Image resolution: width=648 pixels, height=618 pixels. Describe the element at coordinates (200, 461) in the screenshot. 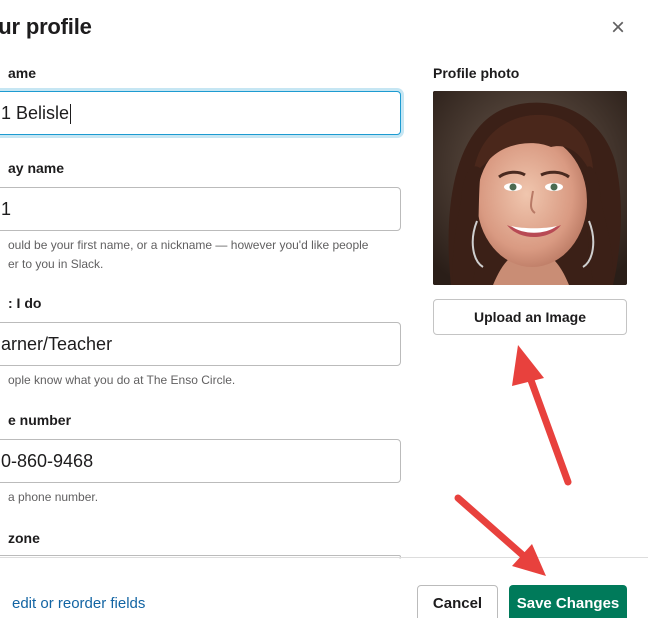

I see `phone-number-input: 0-860-9468` at that location.